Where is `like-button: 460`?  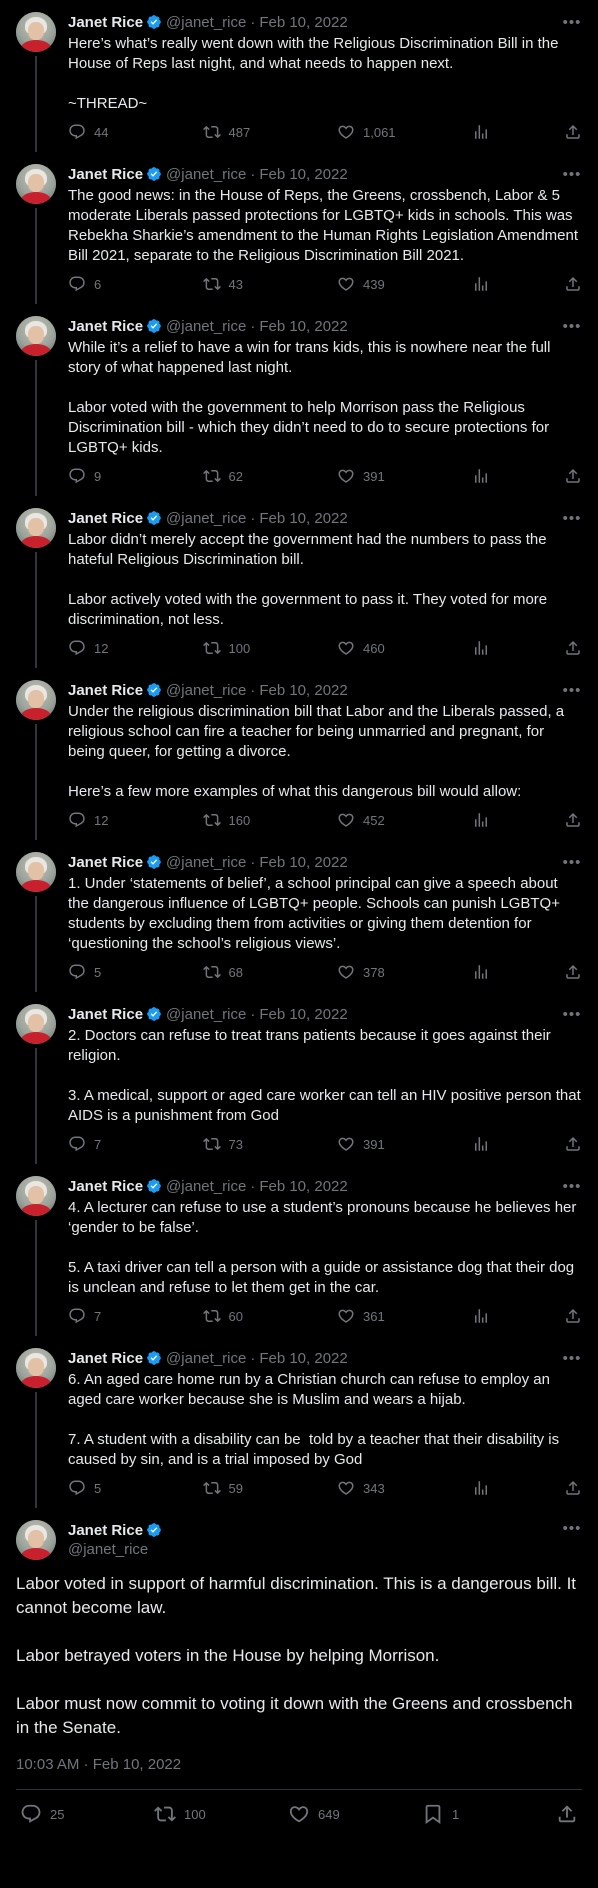 like-button: 460 is located at coordinates (367, 648).